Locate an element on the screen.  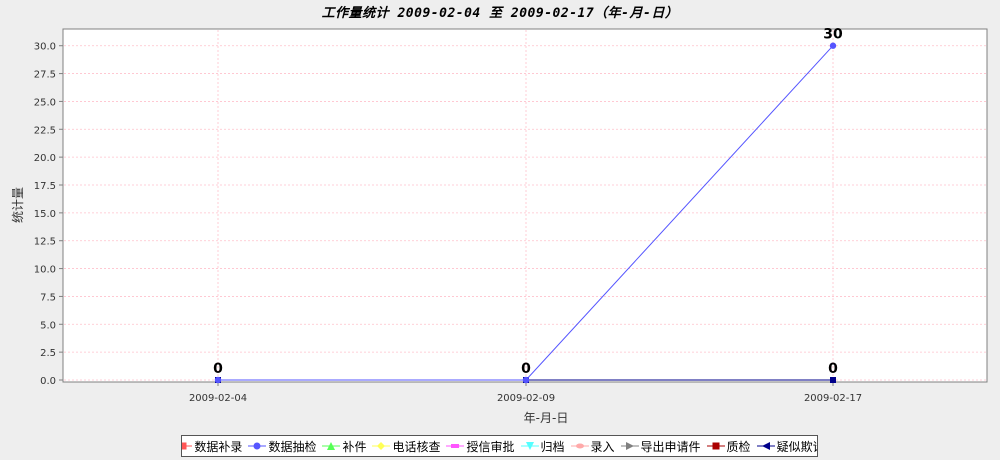
legend-item: 授信审批 is located at coordinates (480, 446).